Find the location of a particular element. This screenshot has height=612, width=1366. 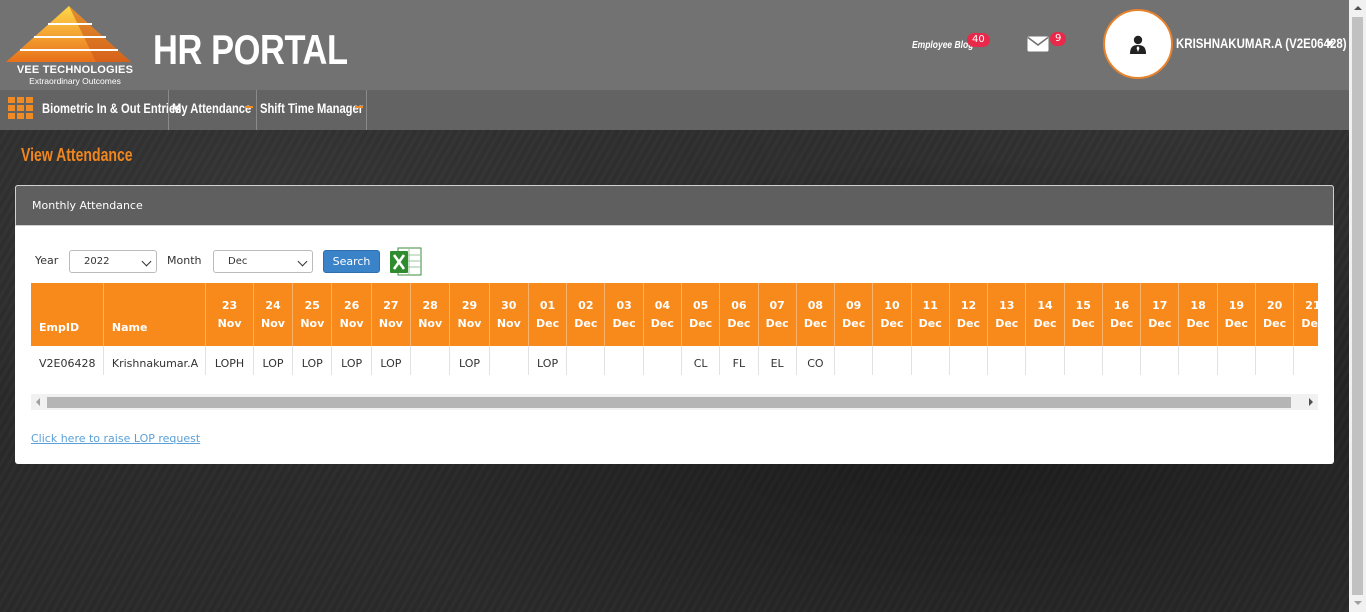

column-header-date: 05 Dec is located at coordinates (701, 314).